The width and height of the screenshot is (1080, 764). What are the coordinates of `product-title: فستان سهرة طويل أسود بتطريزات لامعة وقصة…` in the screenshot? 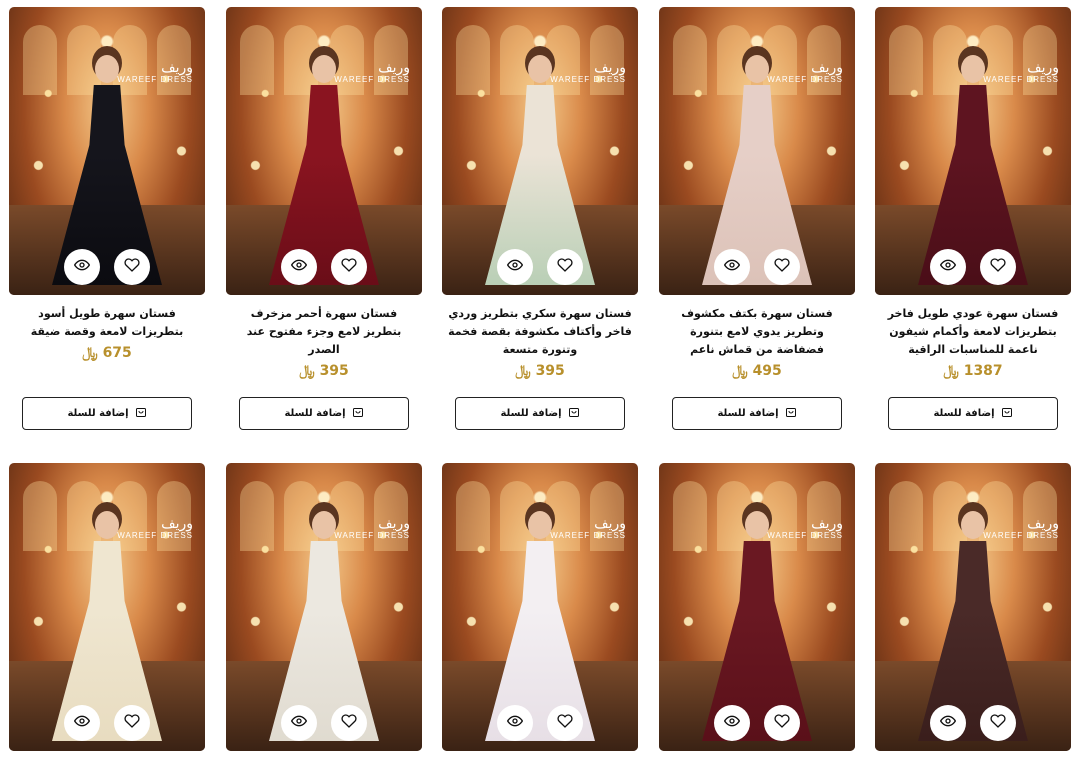 It's located at (107, 323).